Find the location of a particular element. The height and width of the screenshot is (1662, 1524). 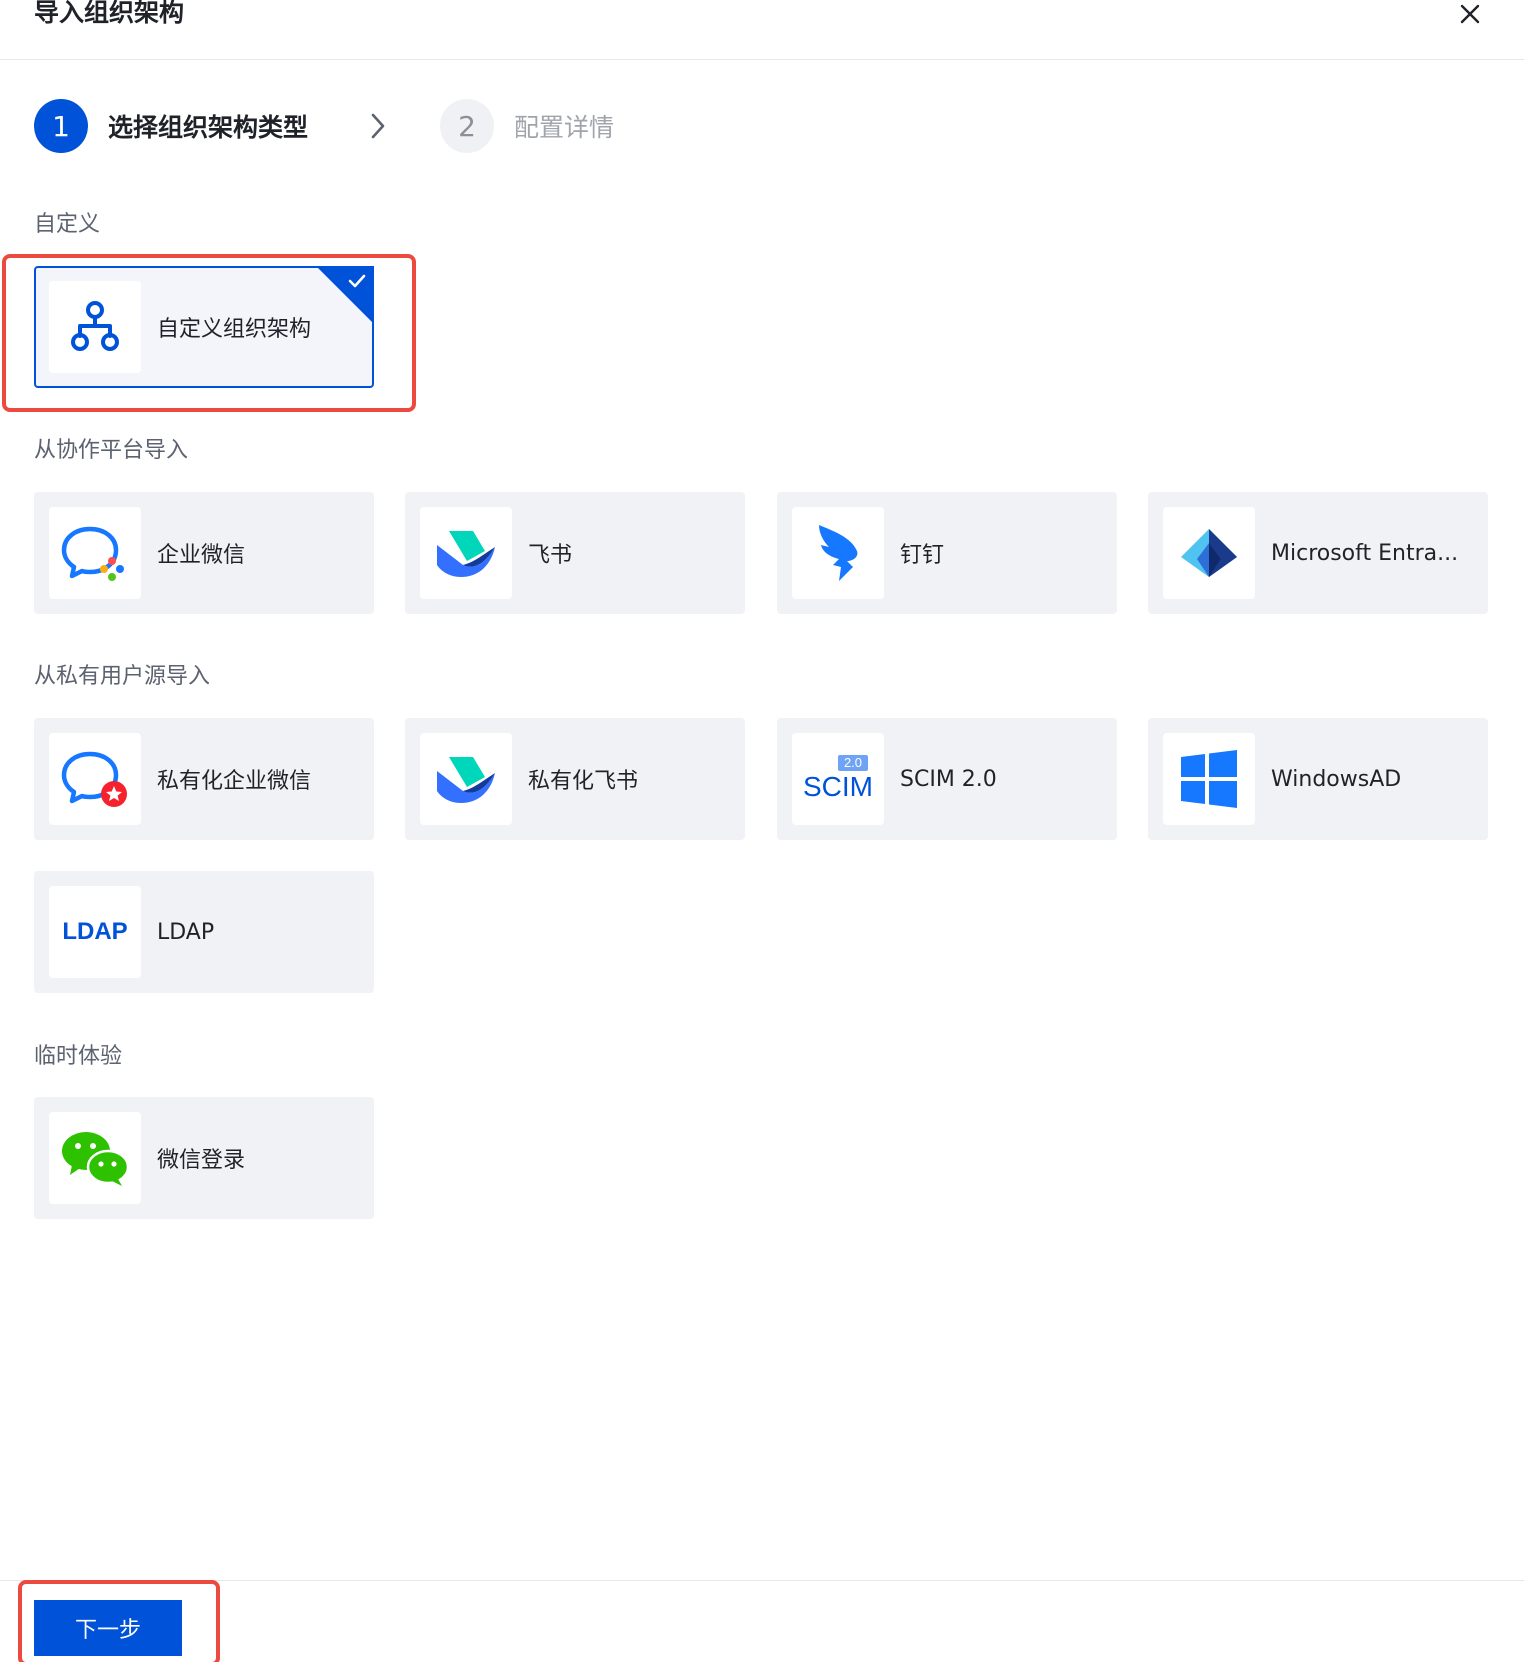

card-scim: 2.0 SCIM SCIM 2.0 is located at coordinates (947, 779).